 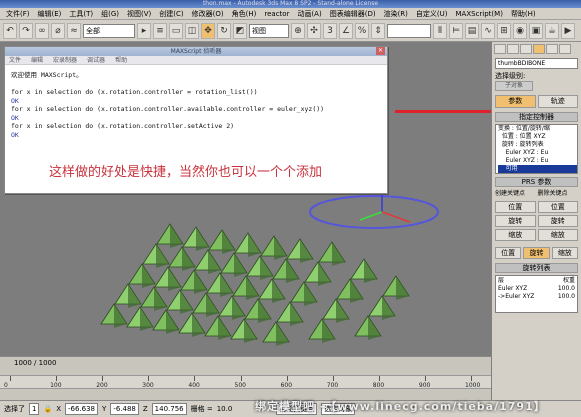 What do you see at coordinates (169, 409) in the screenshot?
I see `z-coord-field: 140.756` at bounding box center [169, 409].